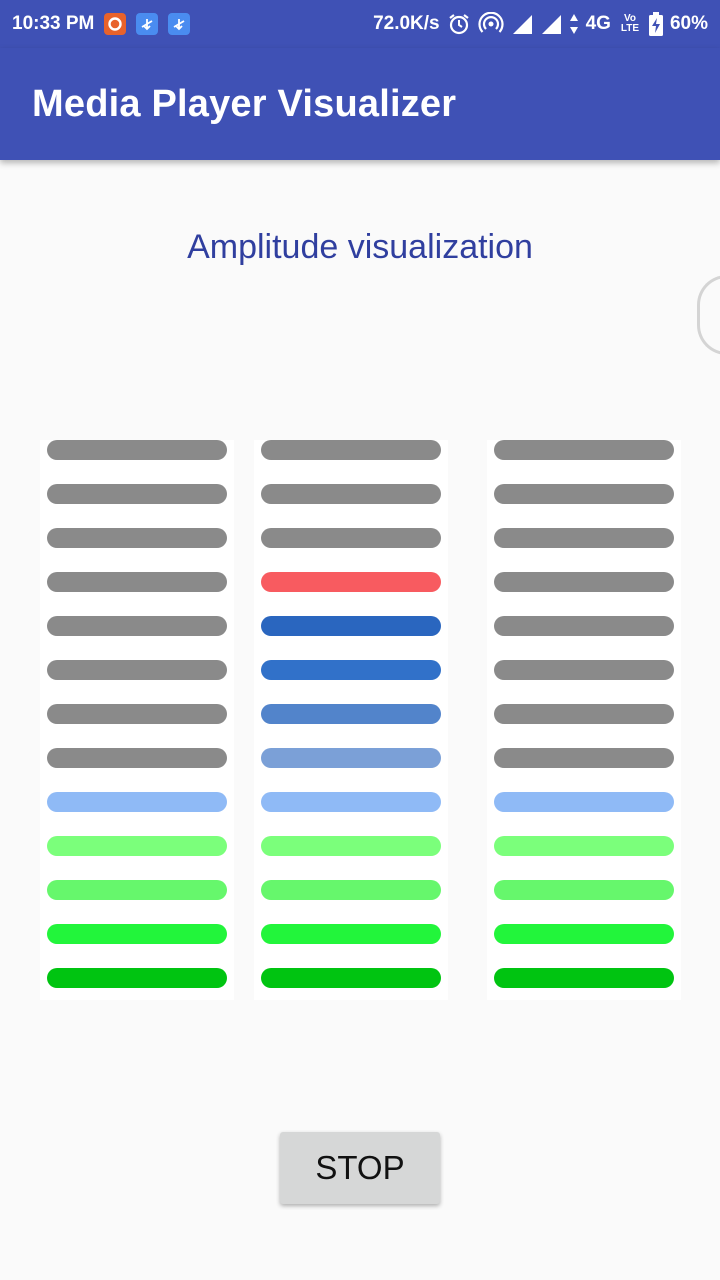 Image resolution: width=720 pixels, height=1280 pixels. What do you see at coordinates (630, 23) in the screenshot?
I see `volte-indicator: Vo LTE` at bounding box center [630, 23].